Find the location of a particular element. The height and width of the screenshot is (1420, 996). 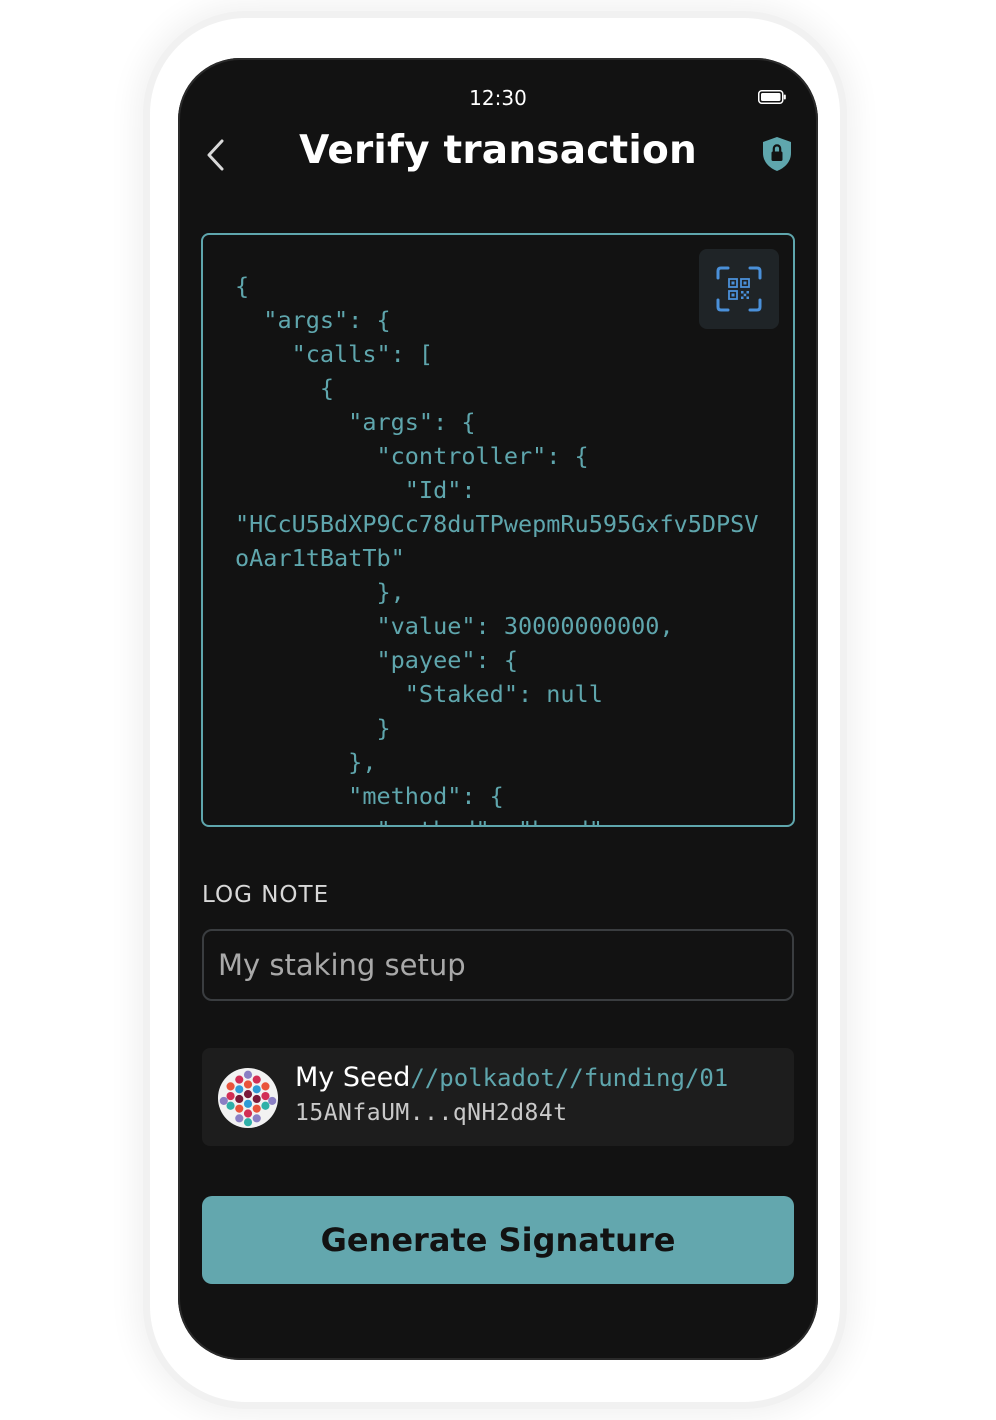

log-note-label: LOG NOTE is located at coordinates (266, 895).